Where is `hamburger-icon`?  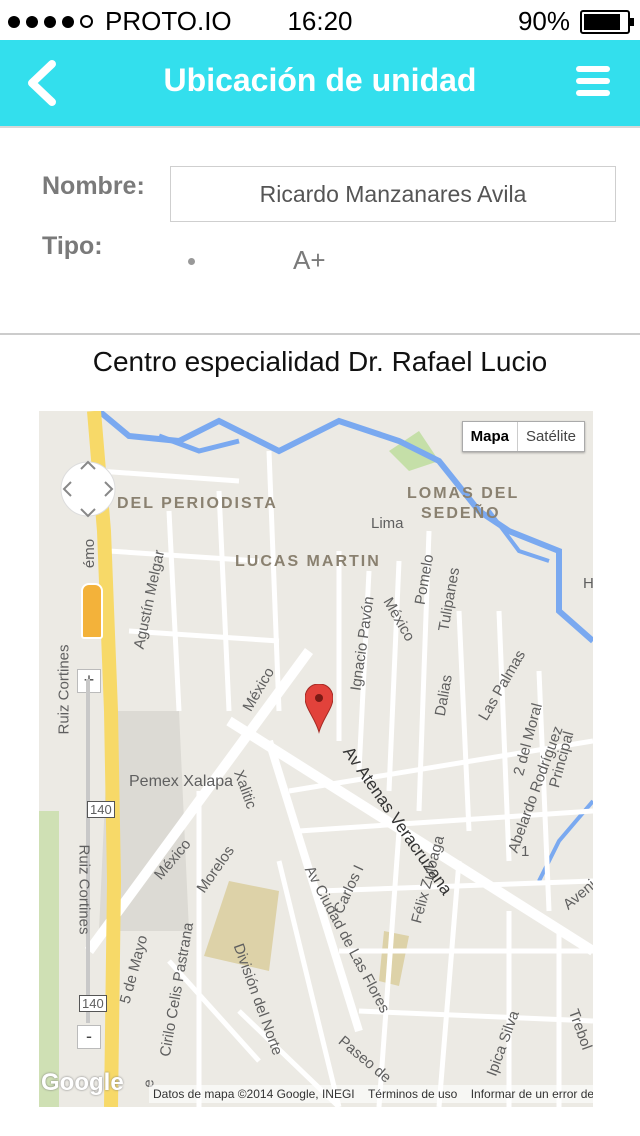
hamburger-icon is located at coordinates (593, 81).